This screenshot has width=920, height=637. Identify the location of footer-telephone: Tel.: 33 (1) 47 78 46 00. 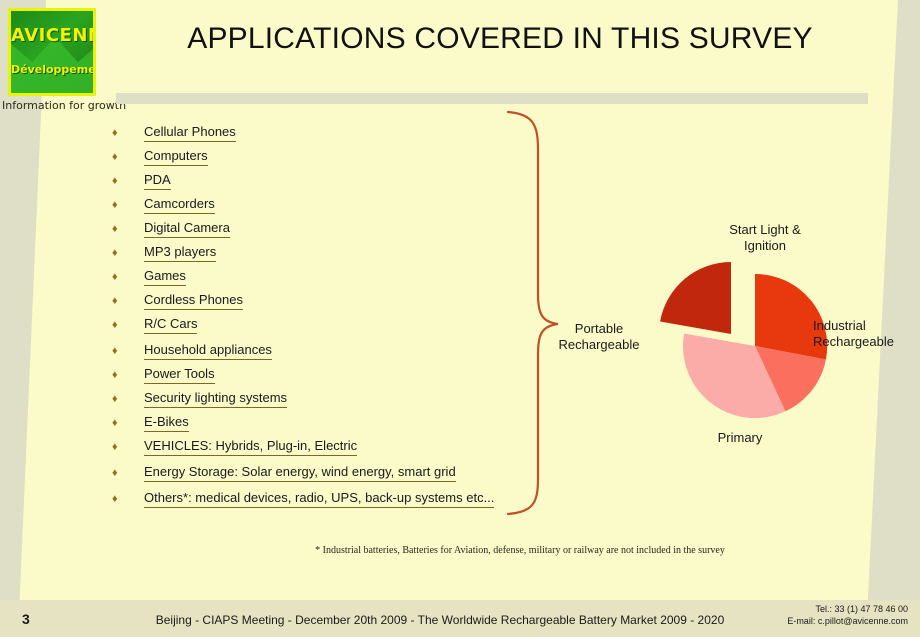
(861, 609).